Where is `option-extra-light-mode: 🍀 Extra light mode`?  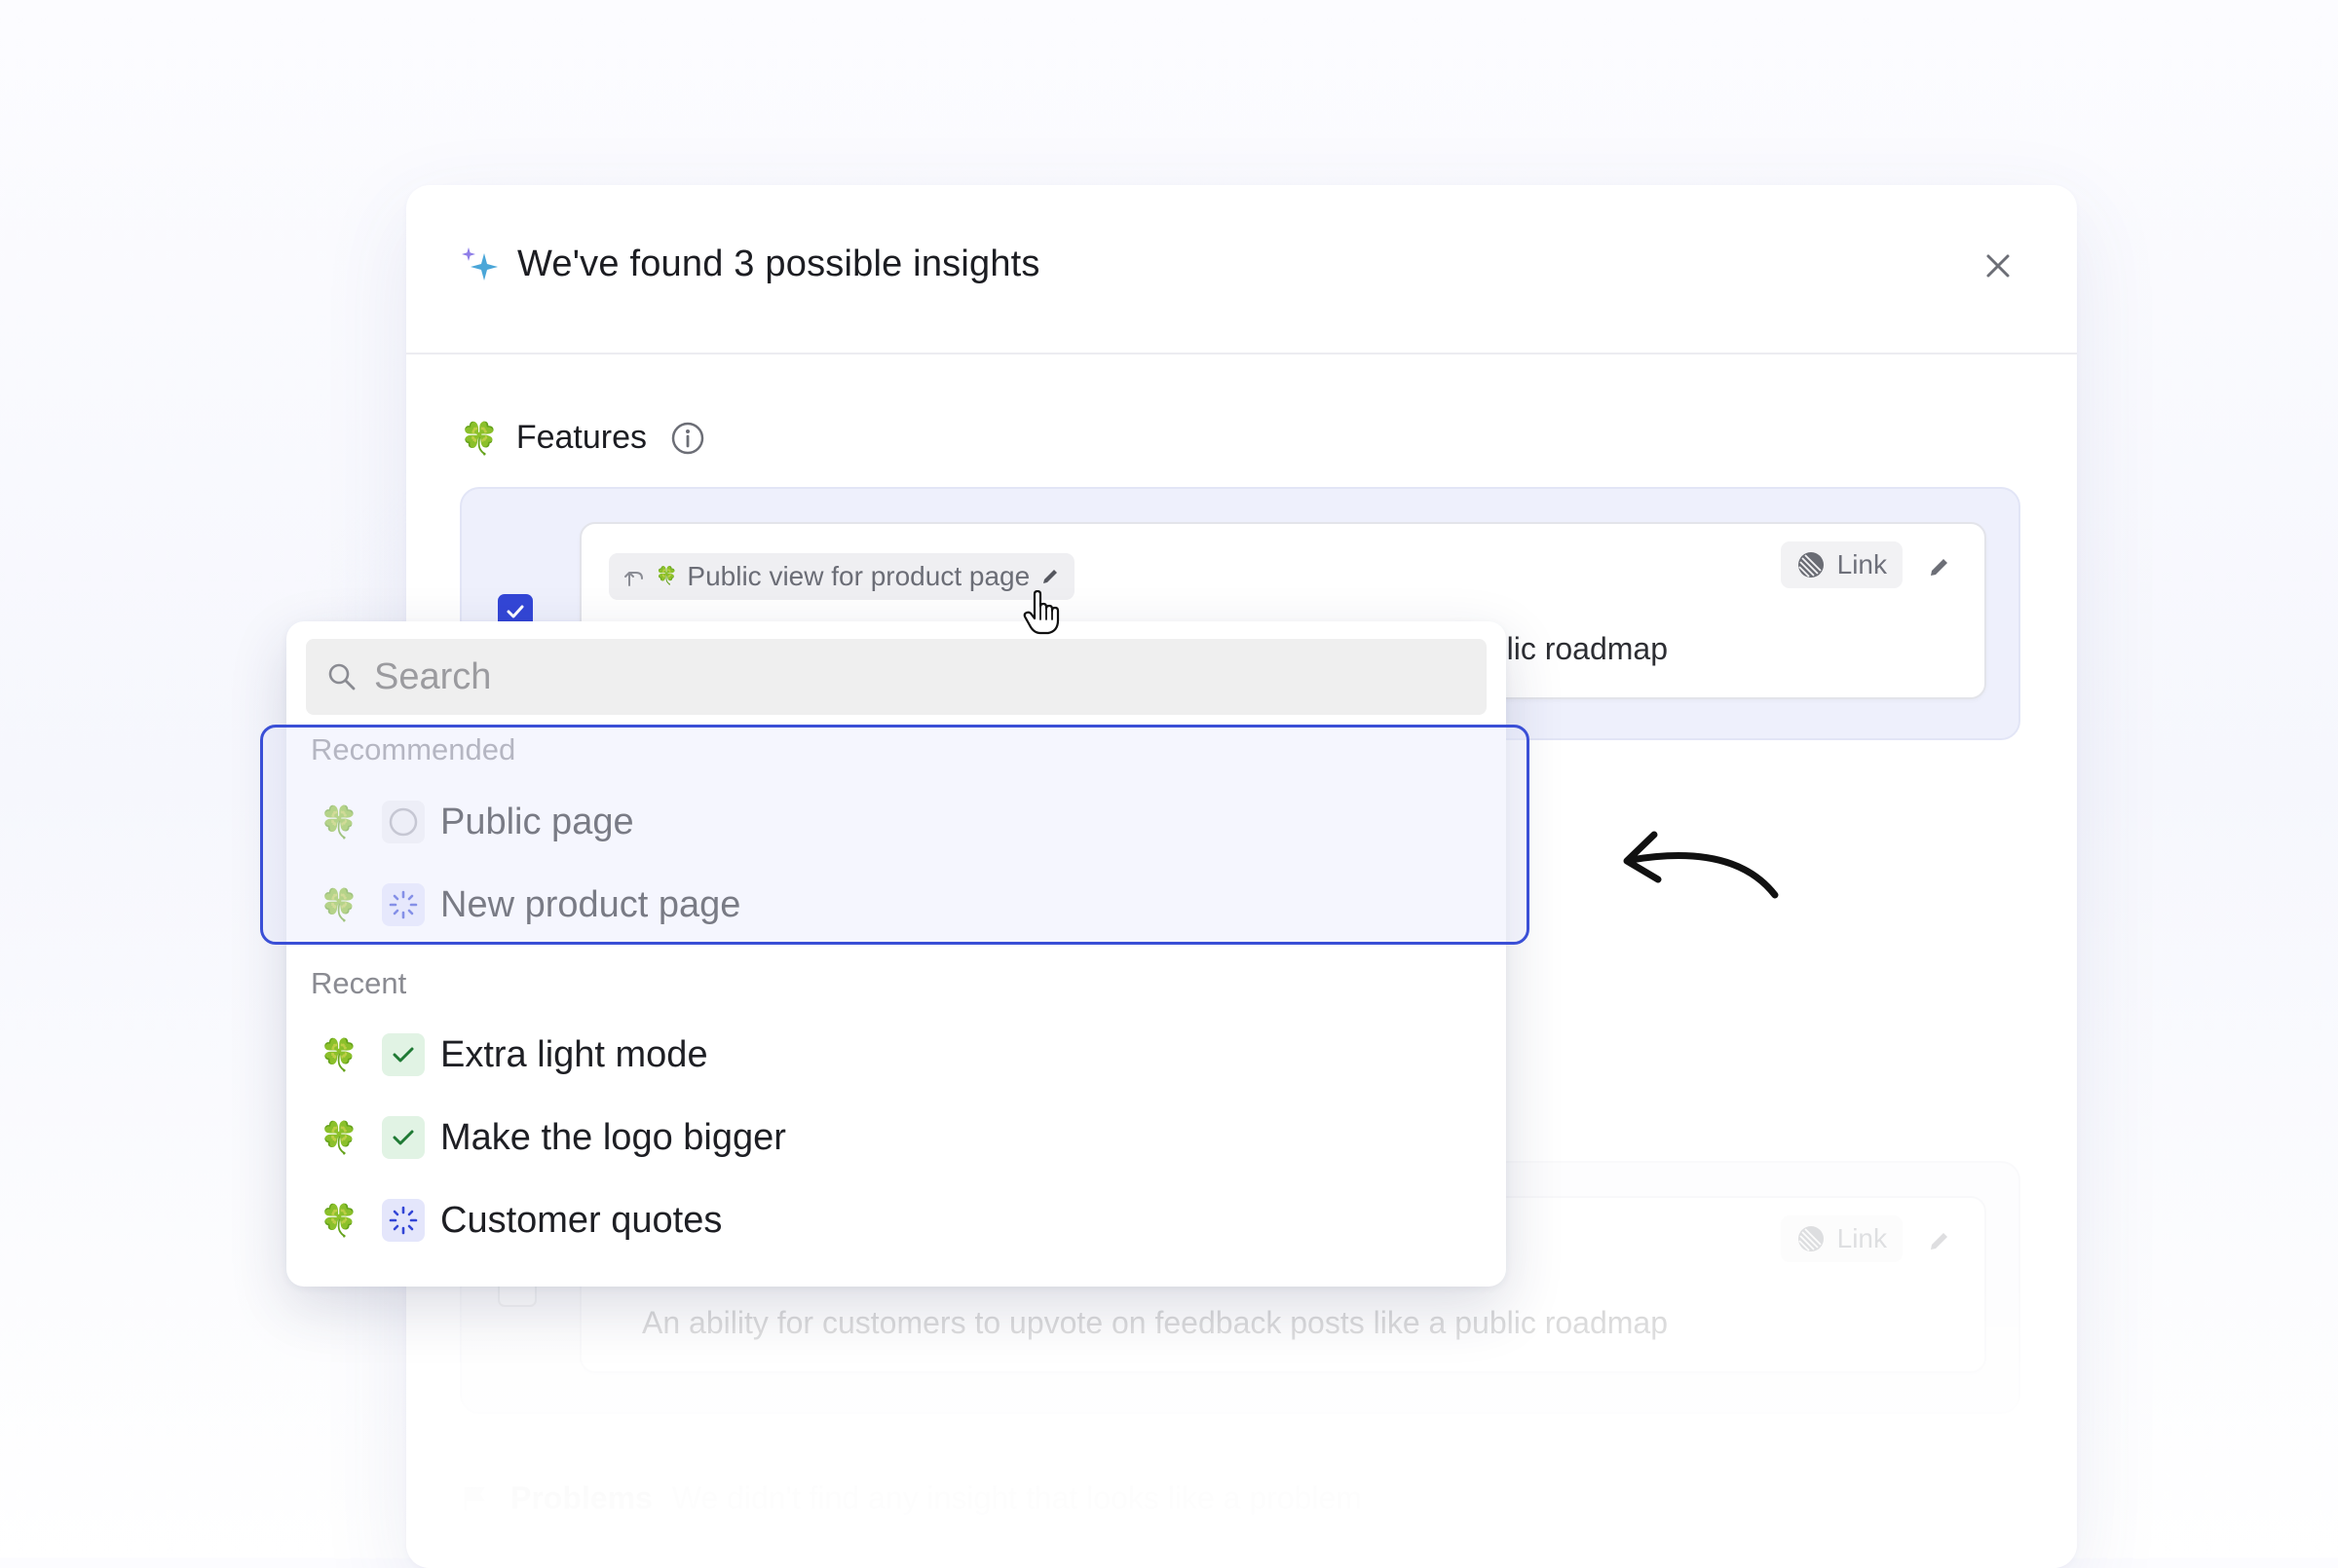
option-extra-light-mode: 🍀 Extra light mode is located at coordinates (896, 1055).